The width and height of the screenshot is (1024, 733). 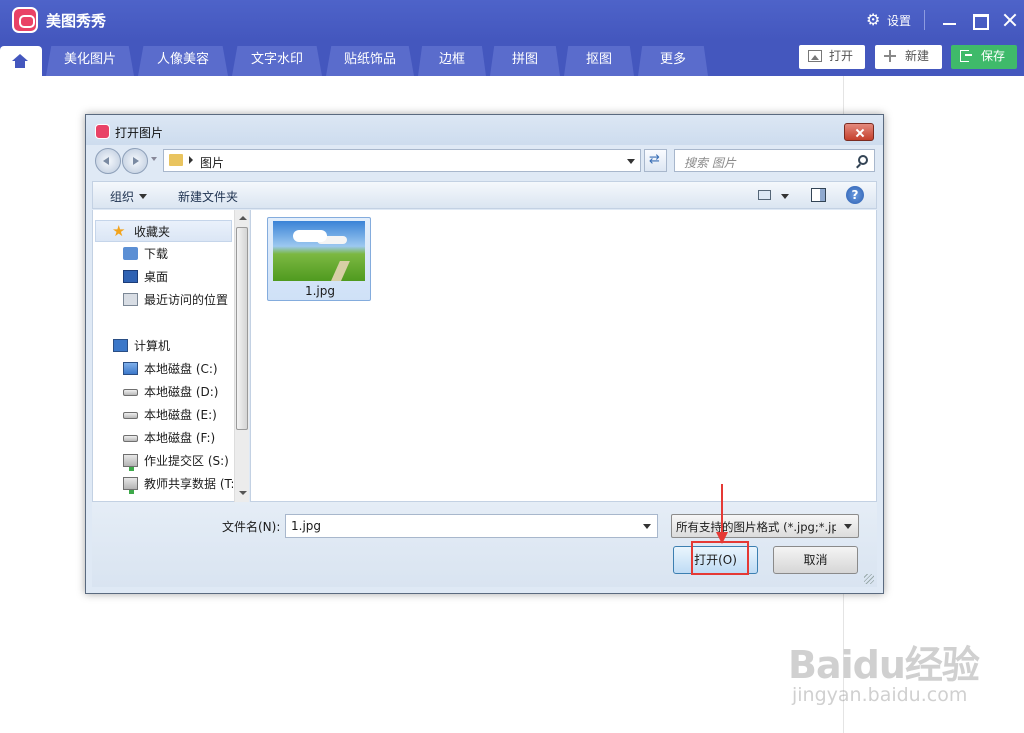 I want to click on filetype-select: 所有支持的图片格式 (*.jpg;*.jp, so click(x=765, y=526).